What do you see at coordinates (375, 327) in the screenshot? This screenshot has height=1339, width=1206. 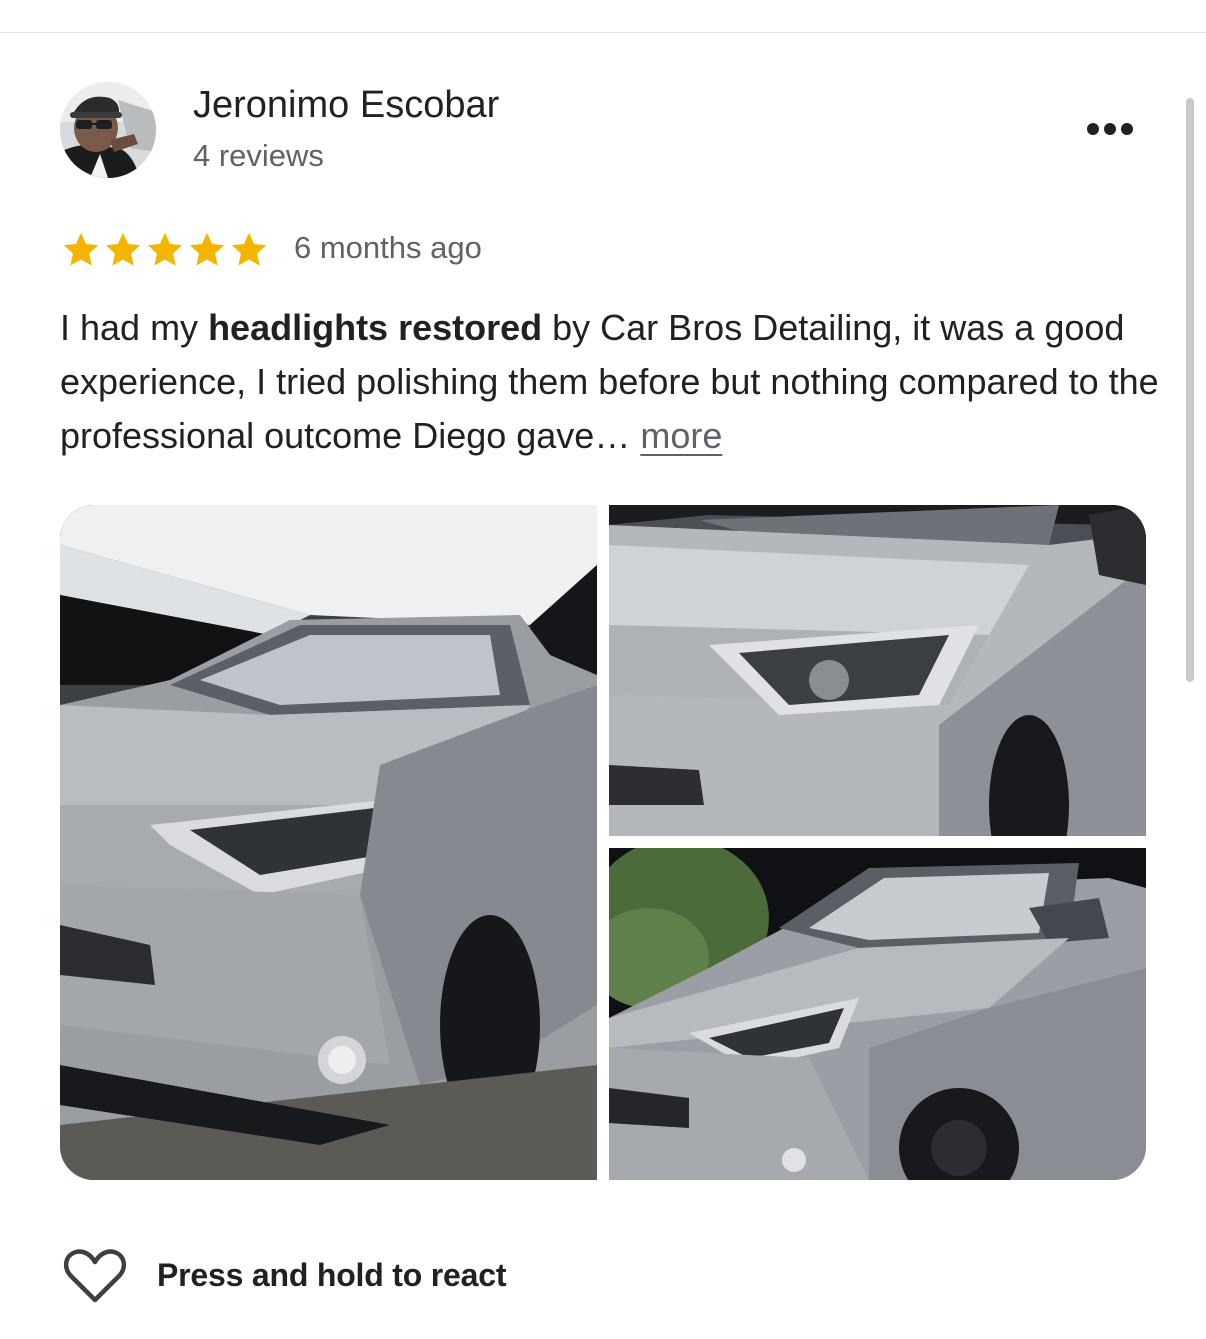 I see `review-text-highlight: headlights restored` at bounding box center [375, 327].